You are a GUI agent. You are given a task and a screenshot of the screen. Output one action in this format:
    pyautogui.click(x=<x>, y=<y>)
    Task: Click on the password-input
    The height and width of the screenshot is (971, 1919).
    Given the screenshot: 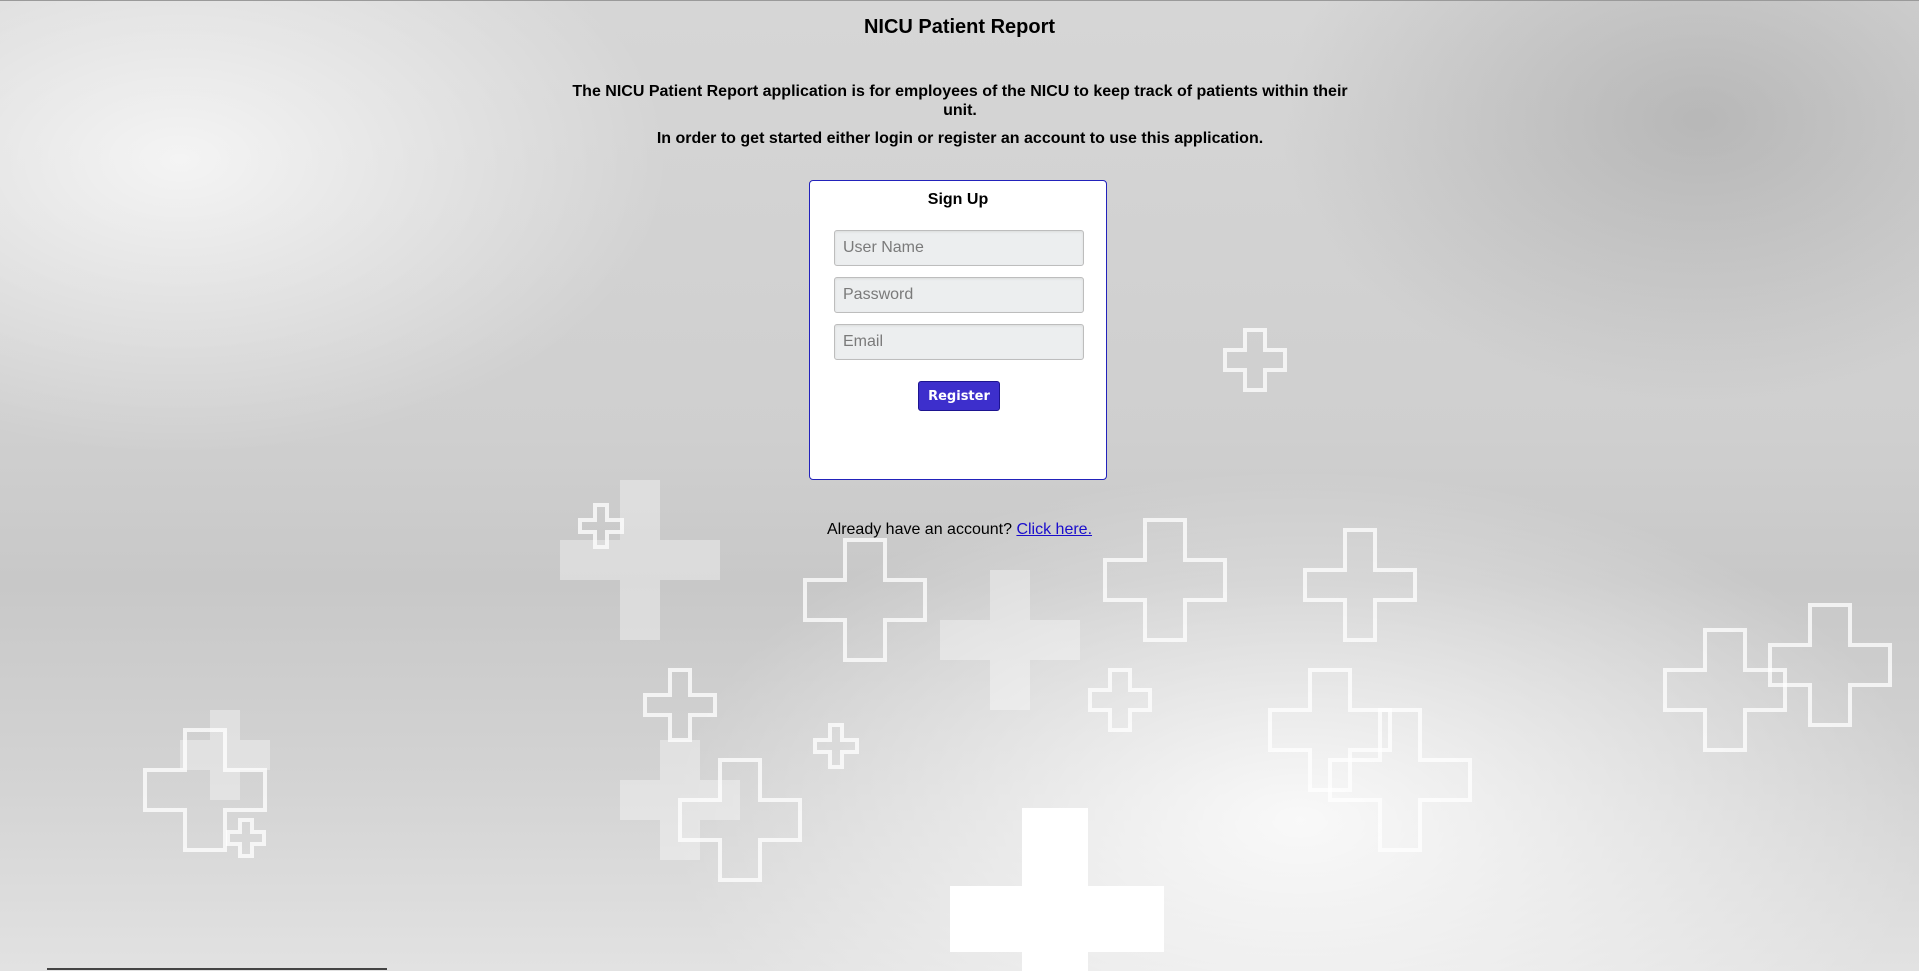 What is the action you would take?
    pyautogui.click(x=959, y=295)
    